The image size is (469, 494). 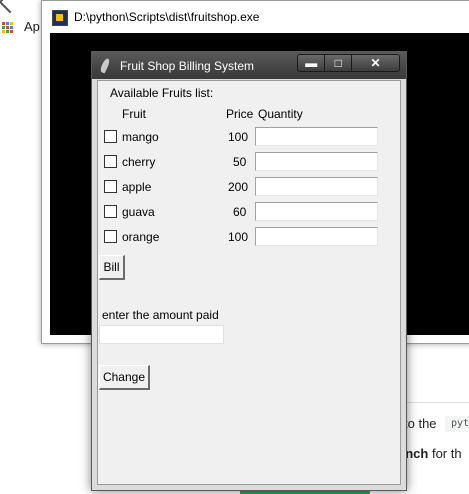 I want to click on quantity-input-apple, so click(x=316, y=186).